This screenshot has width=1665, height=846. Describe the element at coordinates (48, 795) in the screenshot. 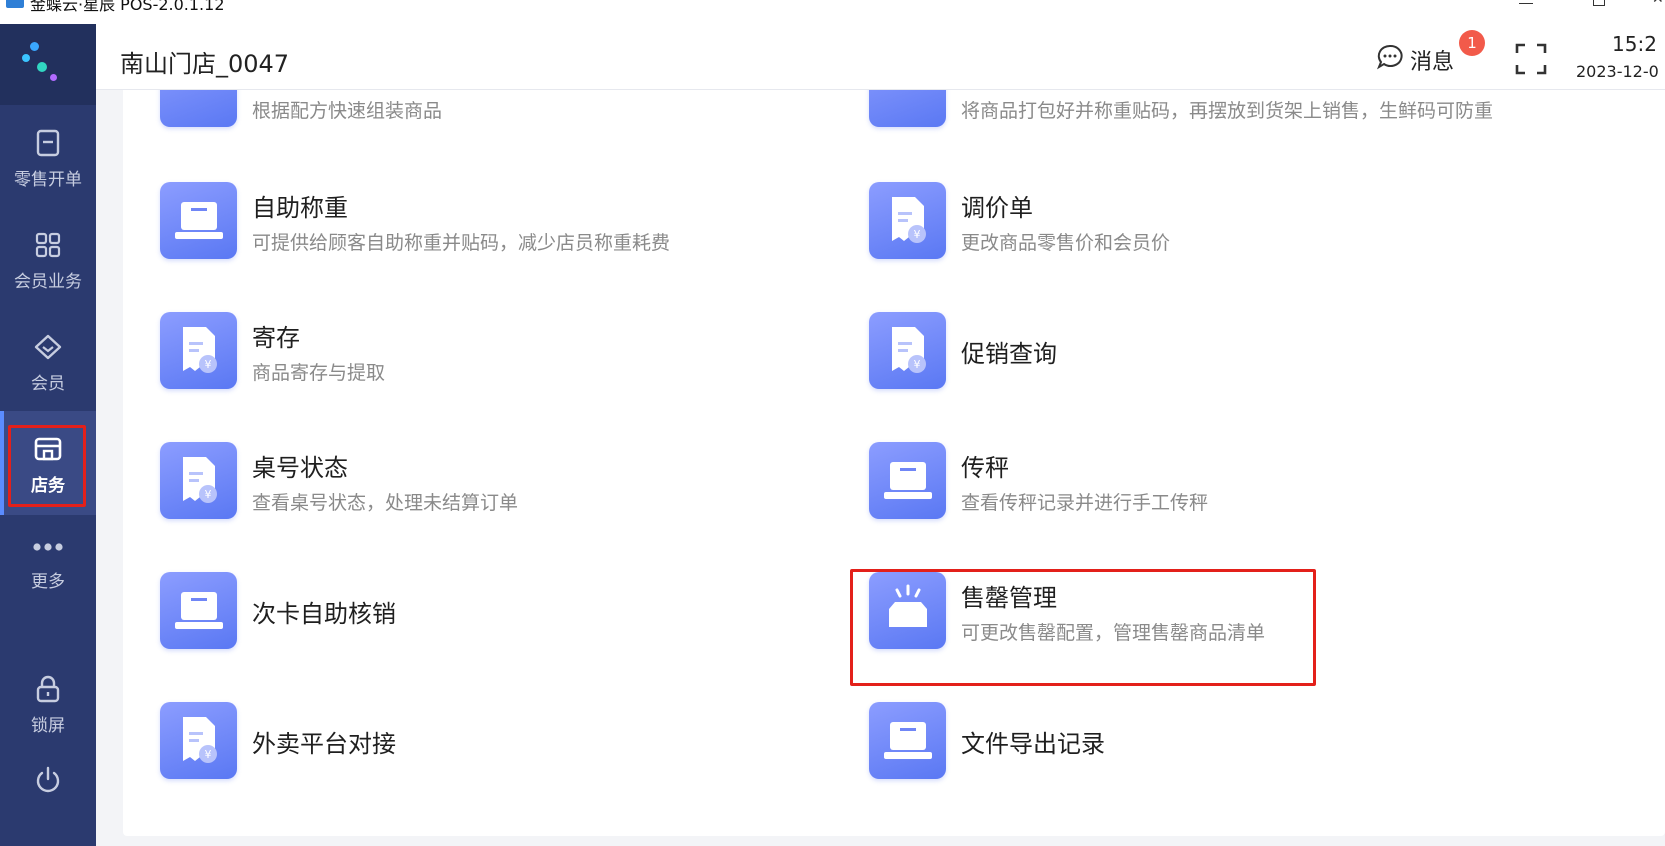

I see `sidebar-item-power` at that location.